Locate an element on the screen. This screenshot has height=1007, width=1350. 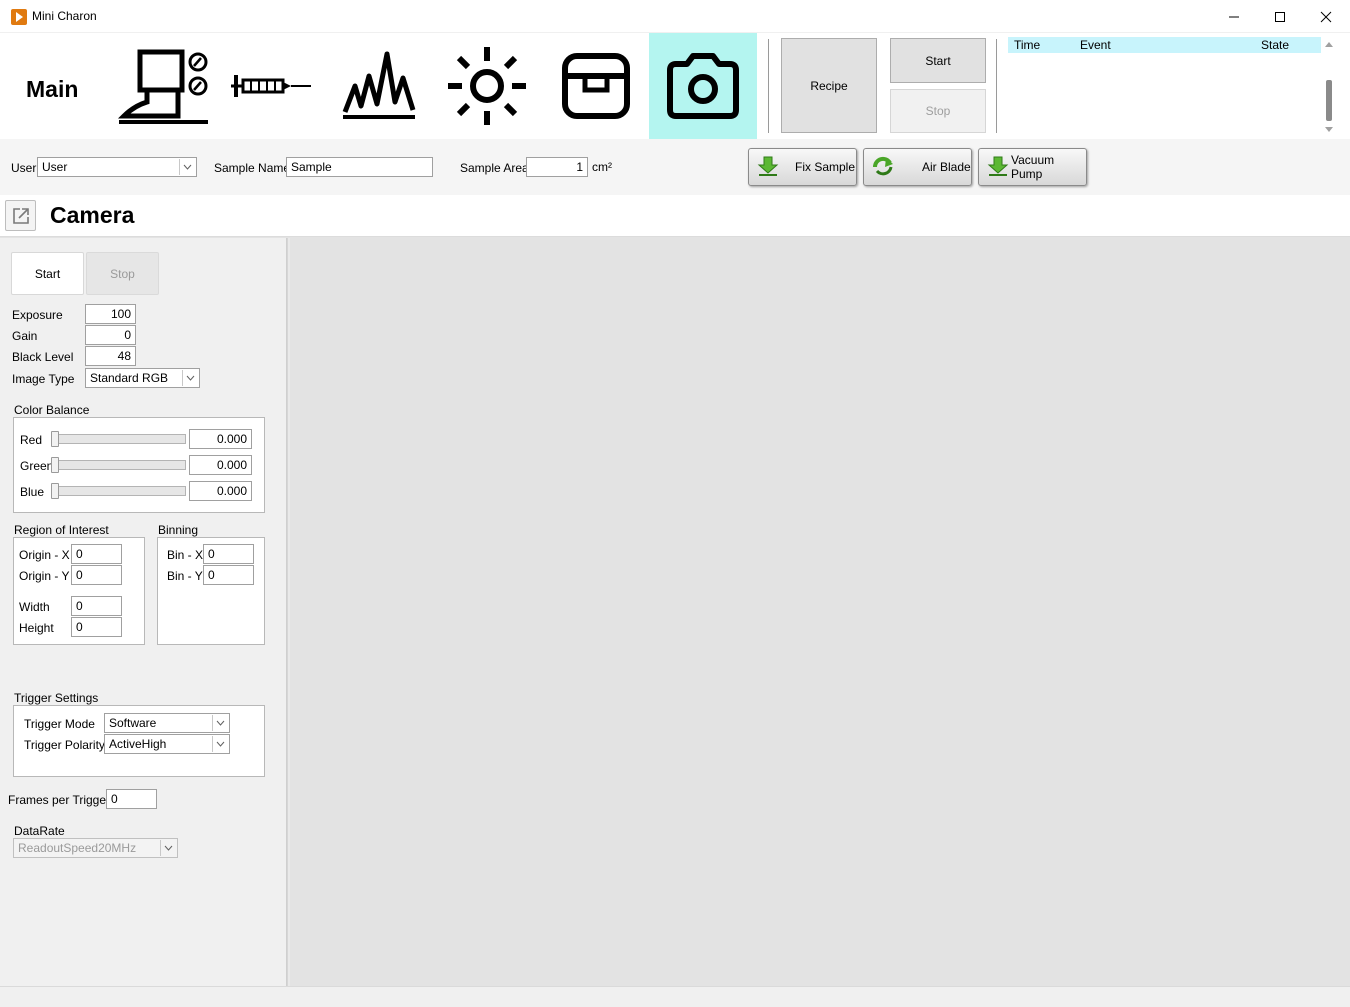
nav-storage is located at coordinates (596, 86).